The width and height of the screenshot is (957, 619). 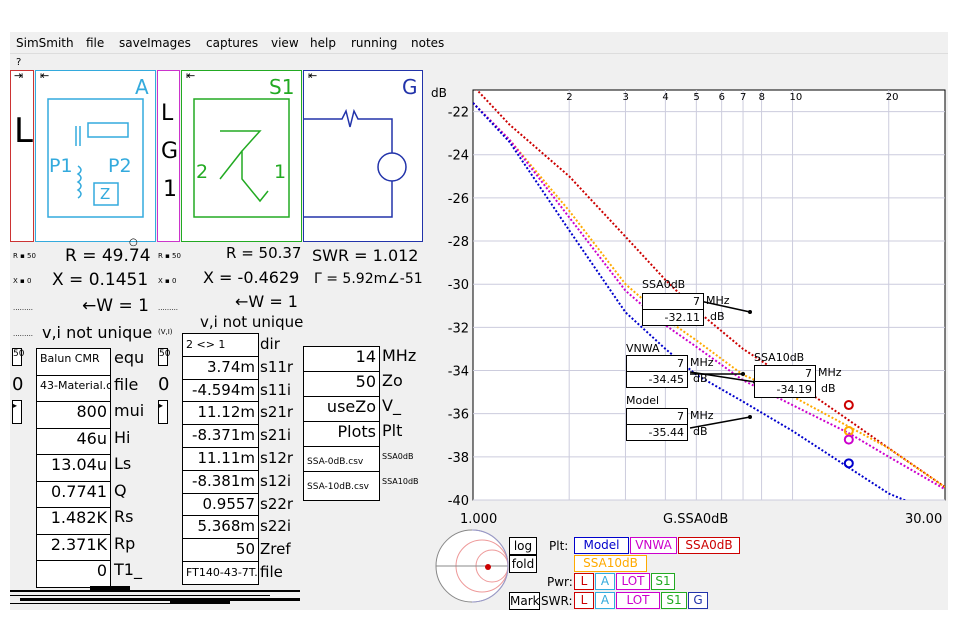 What do you see at coordinates (341, 434) in the screenshot?
I see `genp-value-plt: Plots` at bounding box center [341, 434].